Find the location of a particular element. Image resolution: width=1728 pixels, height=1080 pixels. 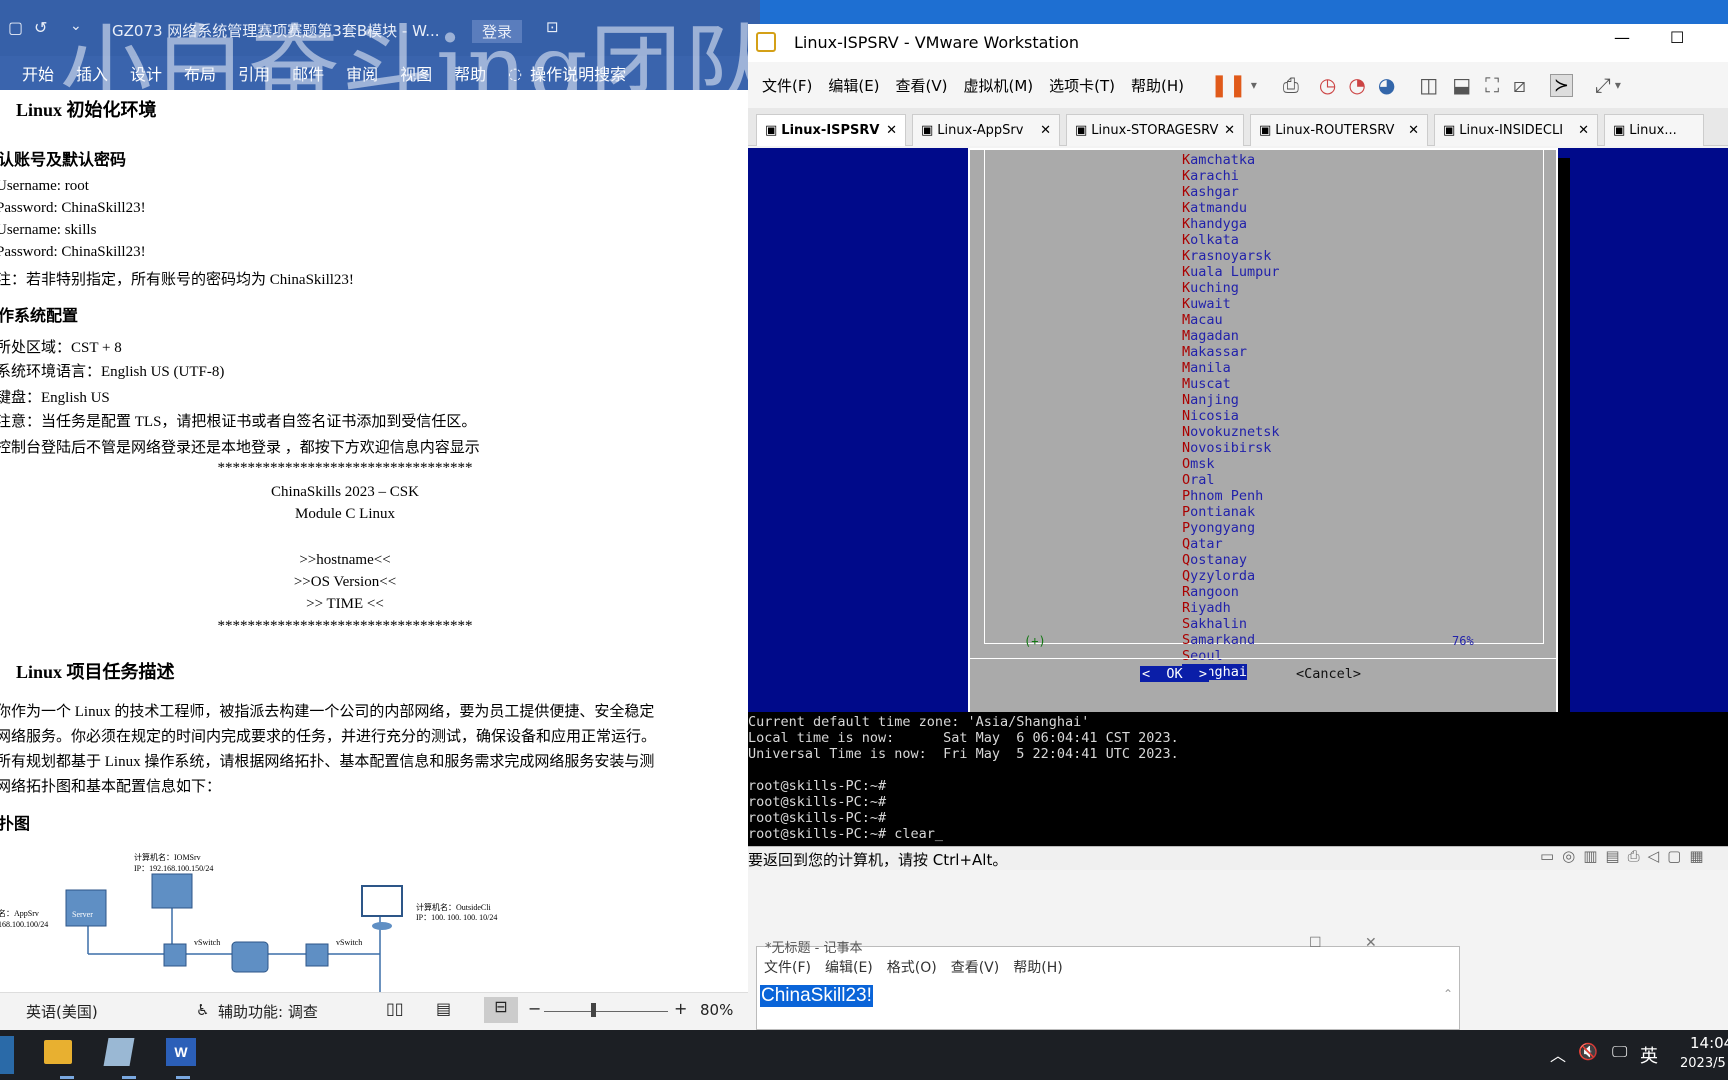

timezone-item: Novosibirsk is located at coordinates (1226, 448).